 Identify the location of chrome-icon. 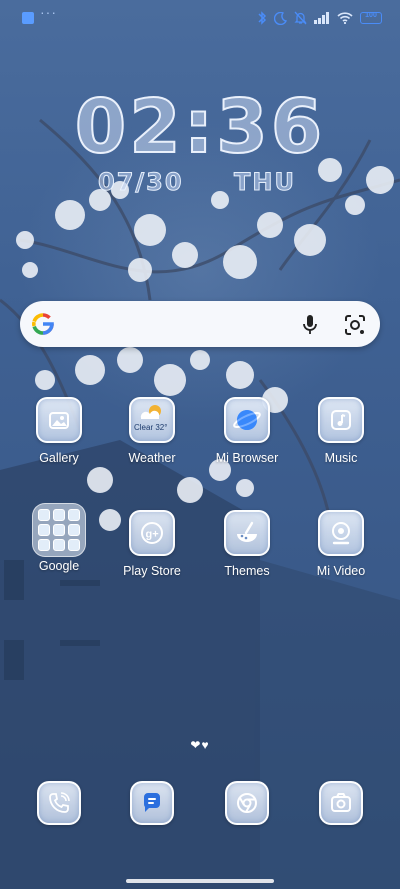
(247, 803).